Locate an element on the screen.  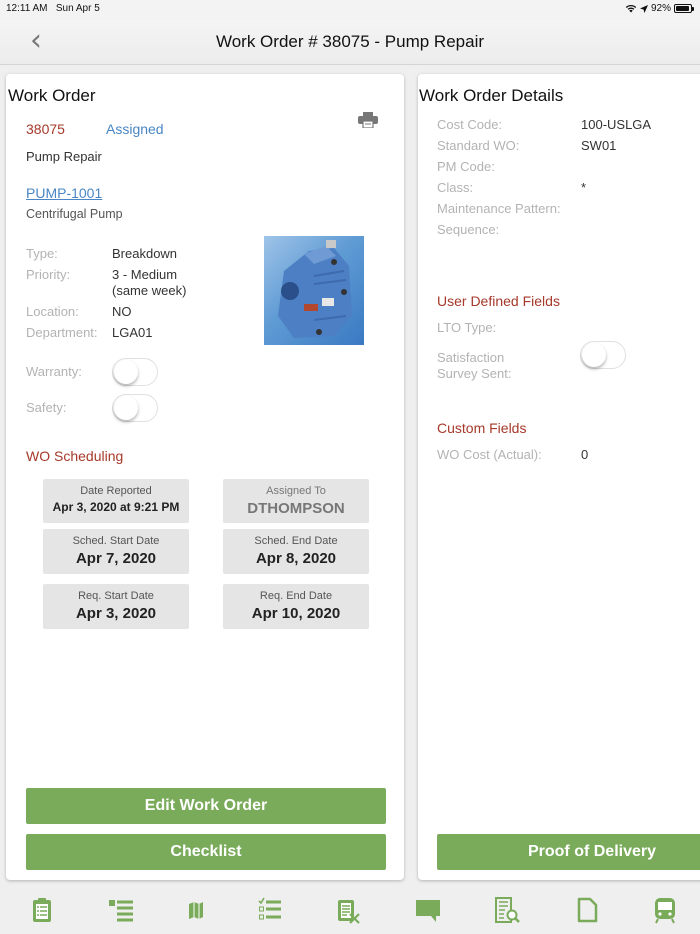
sched-end-box: Sched. End Date Apr 8, 2020 is located at coordinates (296, 551).